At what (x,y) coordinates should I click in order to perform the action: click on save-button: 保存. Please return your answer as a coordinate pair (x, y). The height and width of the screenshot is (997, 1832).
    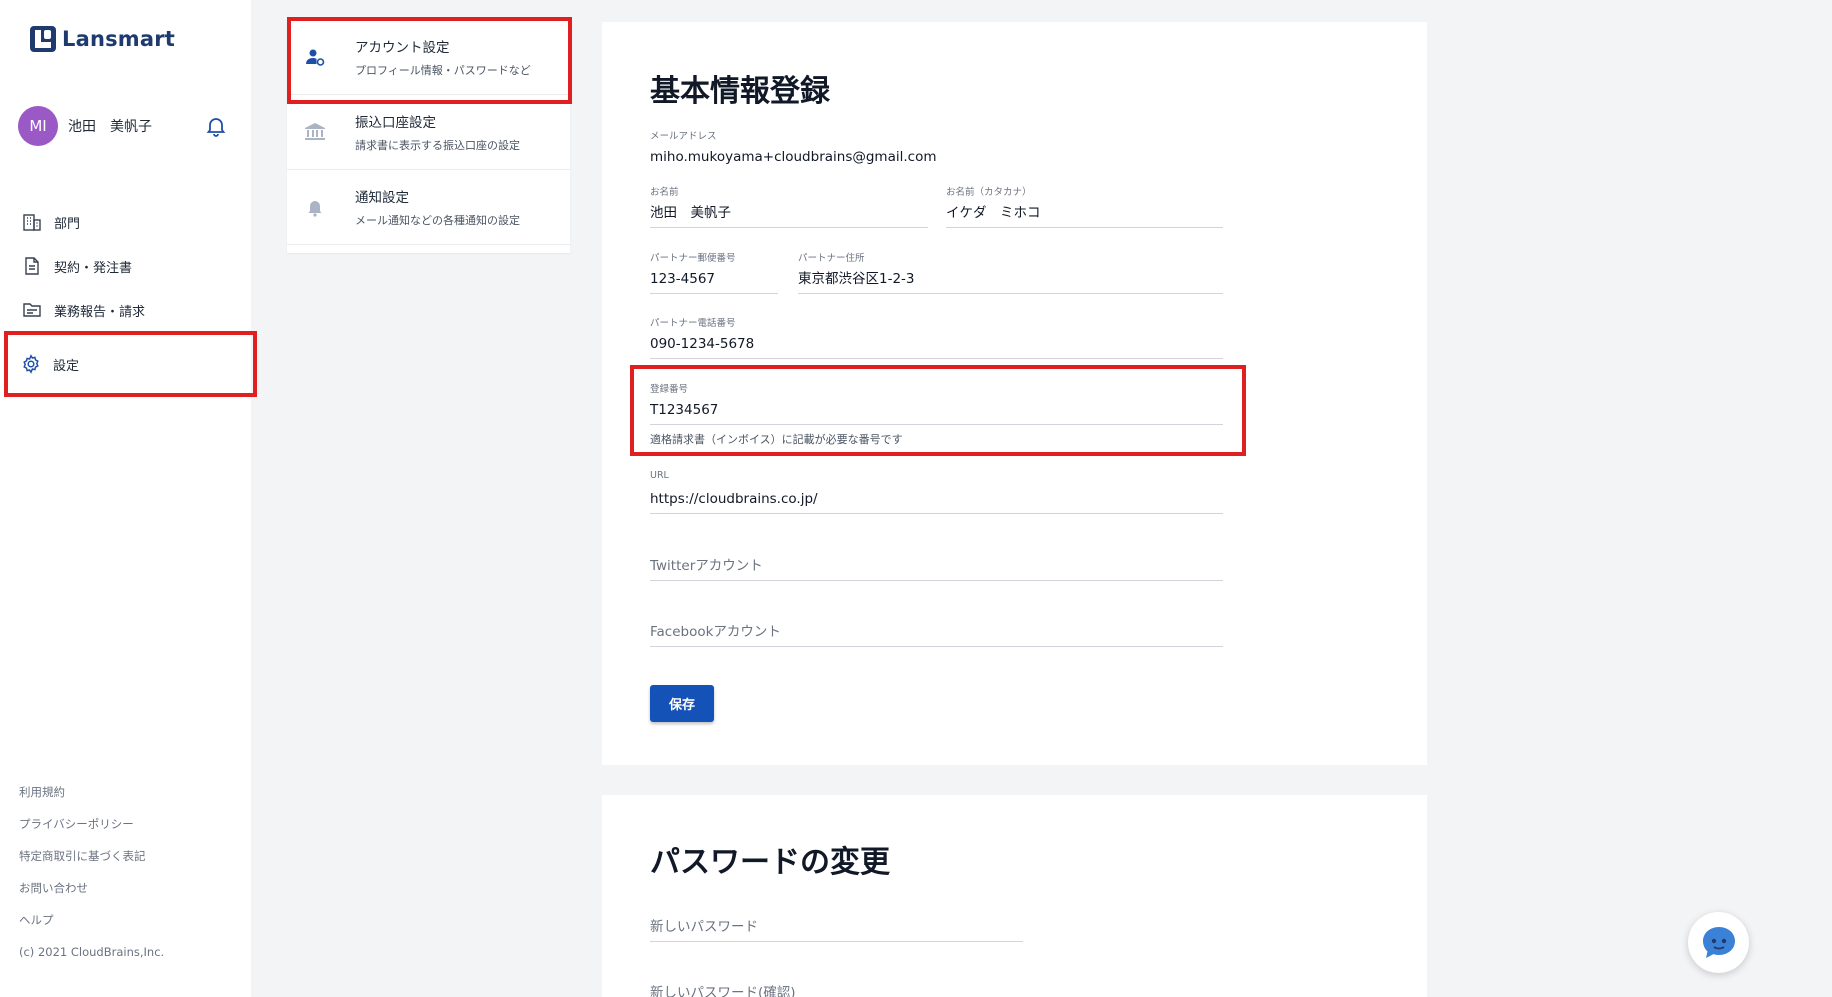
    Looking at the image, I should click on (682, 703).